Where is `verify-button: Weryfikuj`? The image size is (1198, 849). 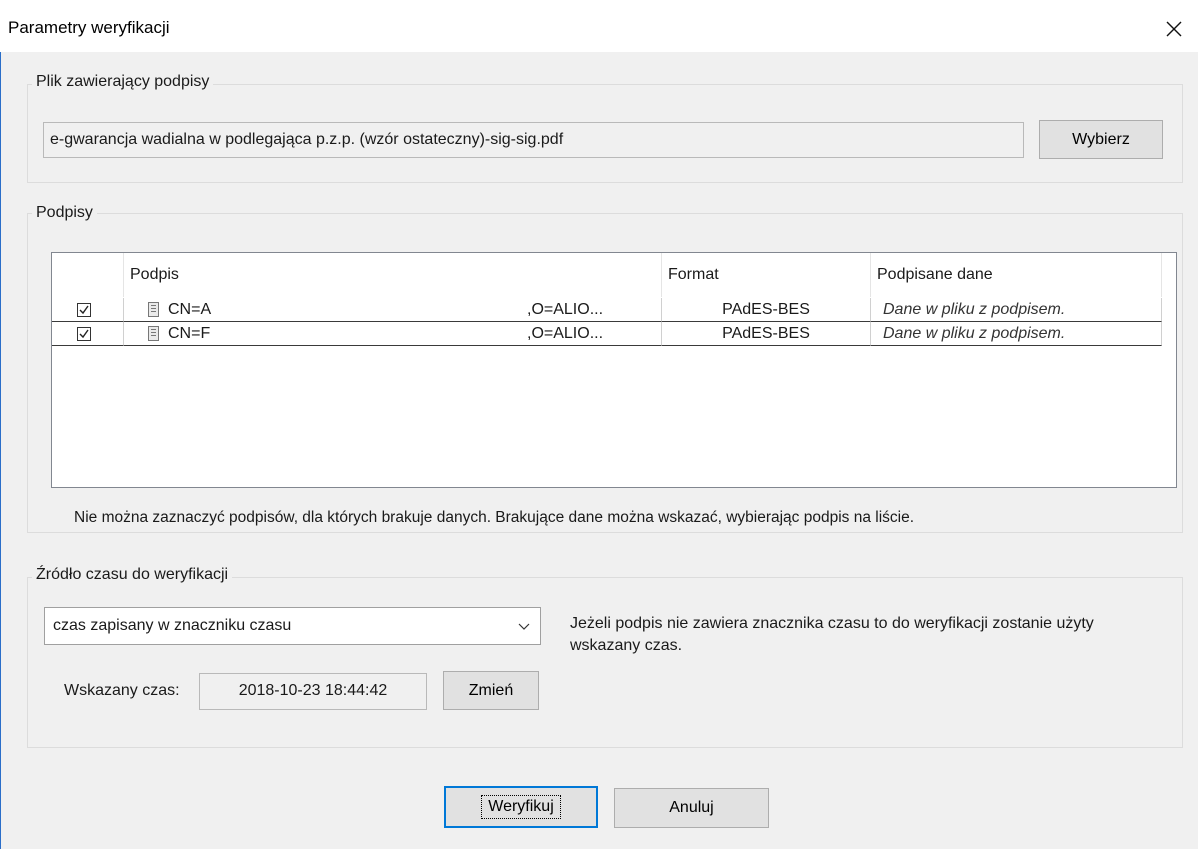
verify-button: Weryfikuj is located at coordinates (521, 807).